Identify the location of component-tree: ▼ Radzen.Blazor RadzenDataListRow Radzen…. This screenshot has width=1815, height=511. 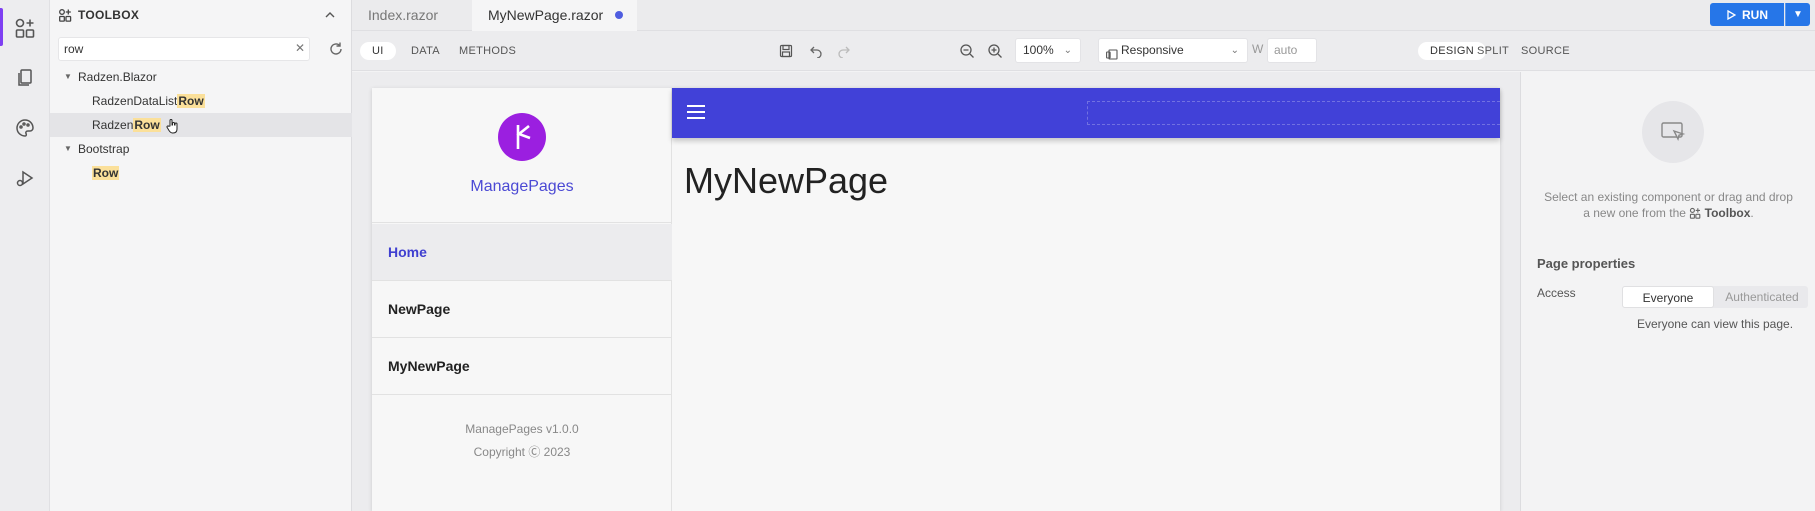
(201, 125).